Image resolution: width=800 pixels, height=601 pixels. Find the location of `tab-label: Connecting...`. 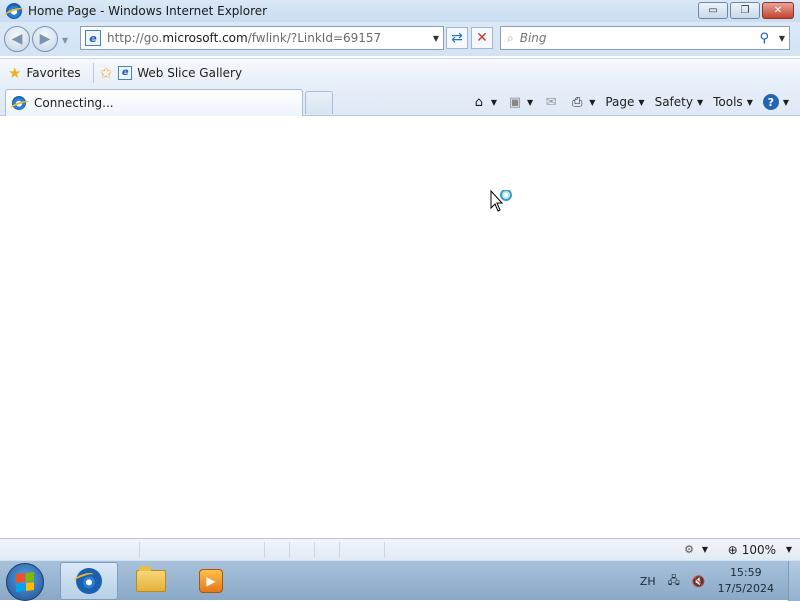

tab-label: Connecting... is located at coordinates (74, 103).